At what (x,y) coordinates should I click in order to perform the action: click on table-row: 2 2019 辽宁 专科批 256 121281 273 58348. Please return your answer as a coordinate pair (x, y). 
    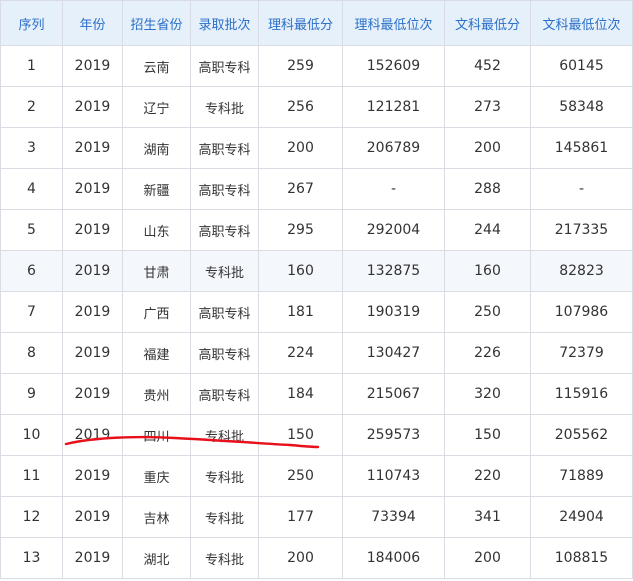
    Looking at the image, I should click on (316, 107).